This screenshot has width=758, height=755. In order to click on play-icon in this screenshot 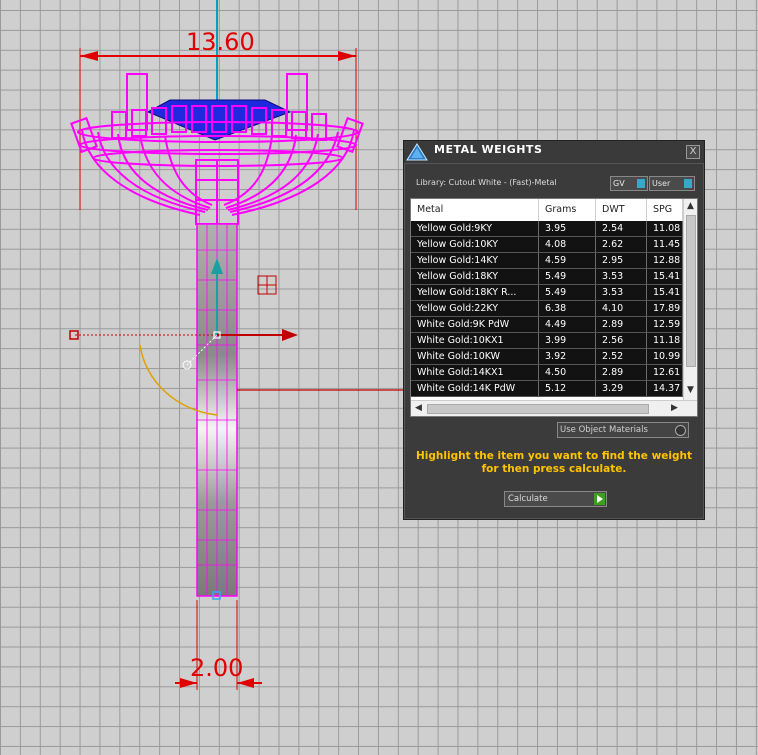, I will do `click(599, 499)`.